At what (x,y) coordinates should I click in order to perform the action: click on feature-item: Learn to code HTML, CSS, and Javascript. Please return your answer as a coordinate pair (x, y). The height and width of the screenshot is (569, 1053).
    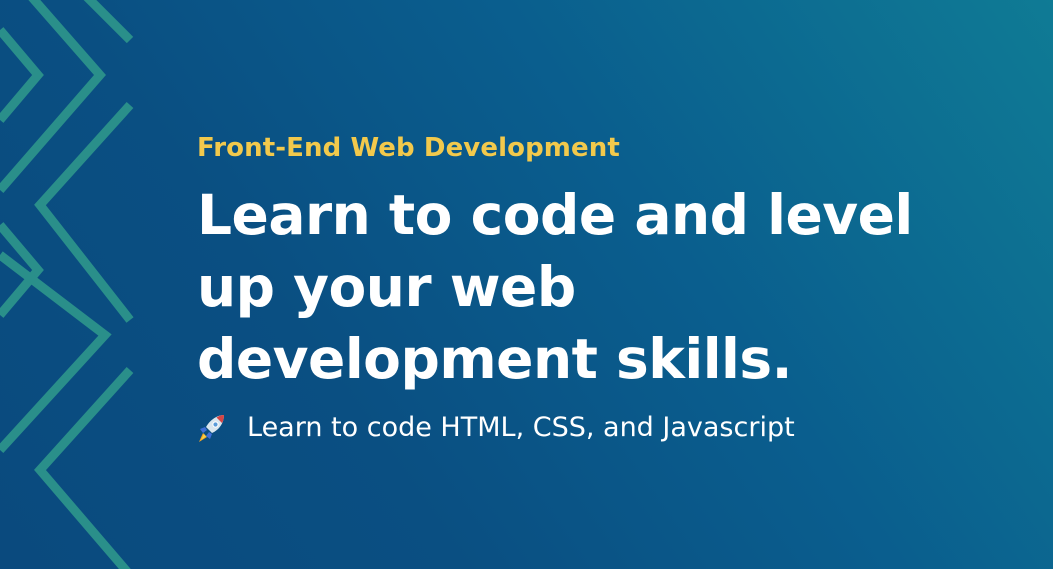
    Looking at the image, I should click on (577, 428).